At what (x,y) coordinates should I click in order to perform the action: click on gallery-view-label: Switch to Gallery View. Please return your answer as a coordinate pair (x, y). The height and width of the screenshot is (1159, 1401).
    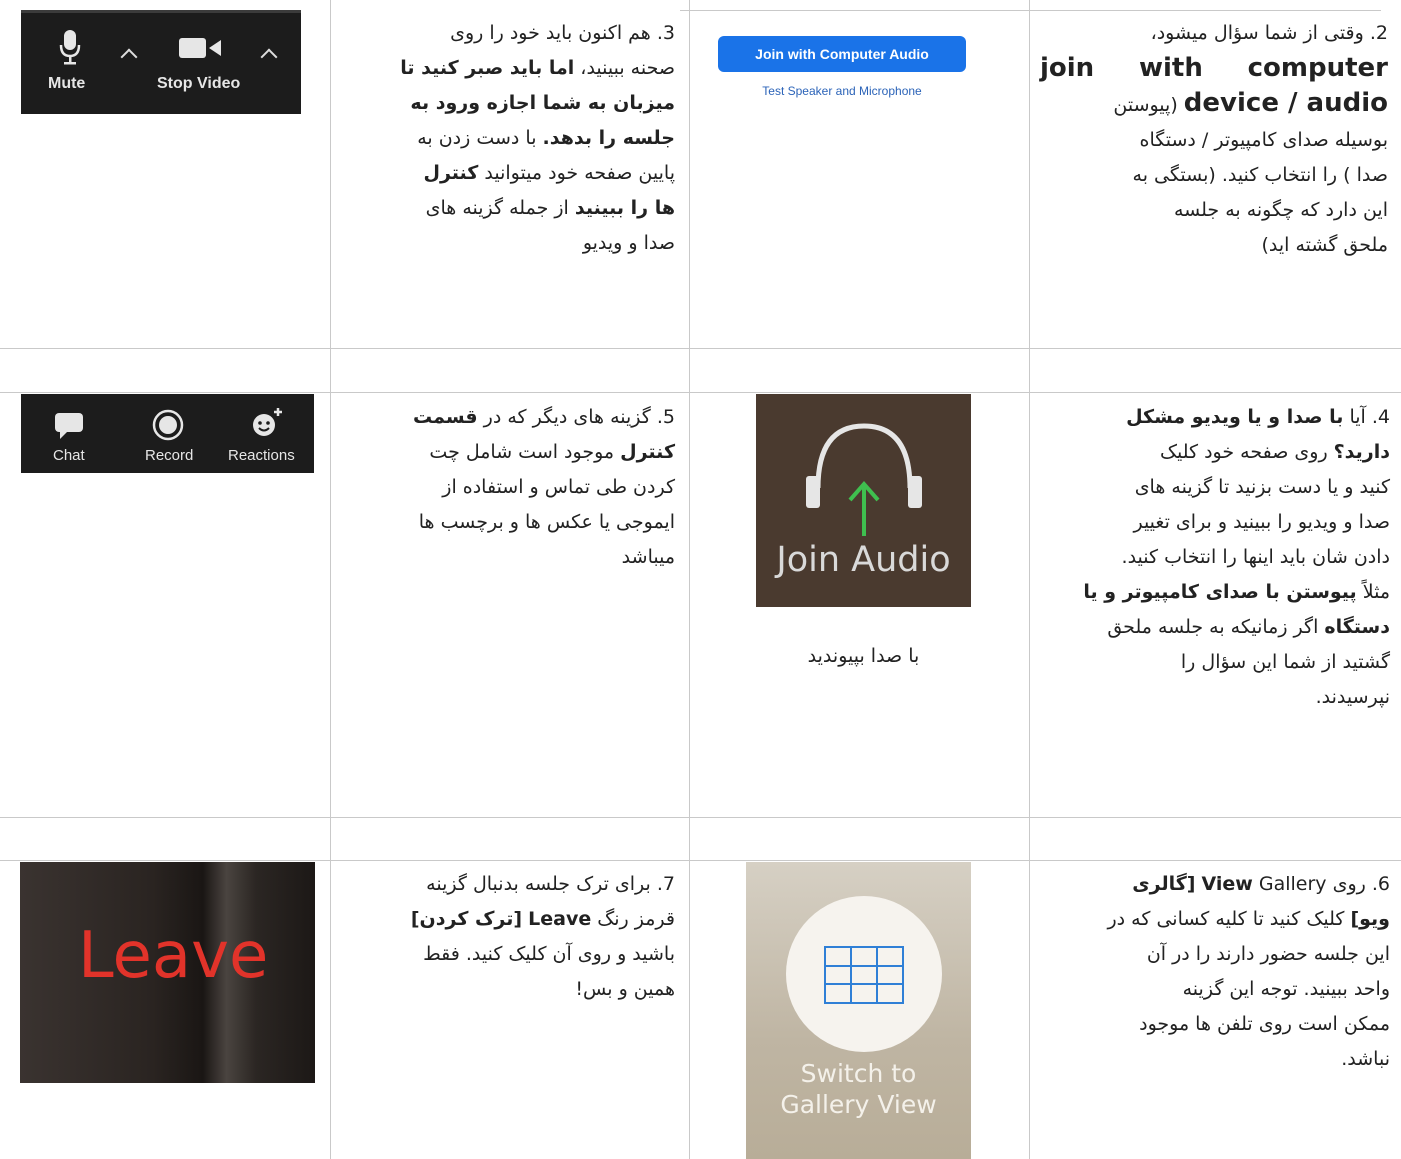
    Looking at the image, I should click on (858, 1089).